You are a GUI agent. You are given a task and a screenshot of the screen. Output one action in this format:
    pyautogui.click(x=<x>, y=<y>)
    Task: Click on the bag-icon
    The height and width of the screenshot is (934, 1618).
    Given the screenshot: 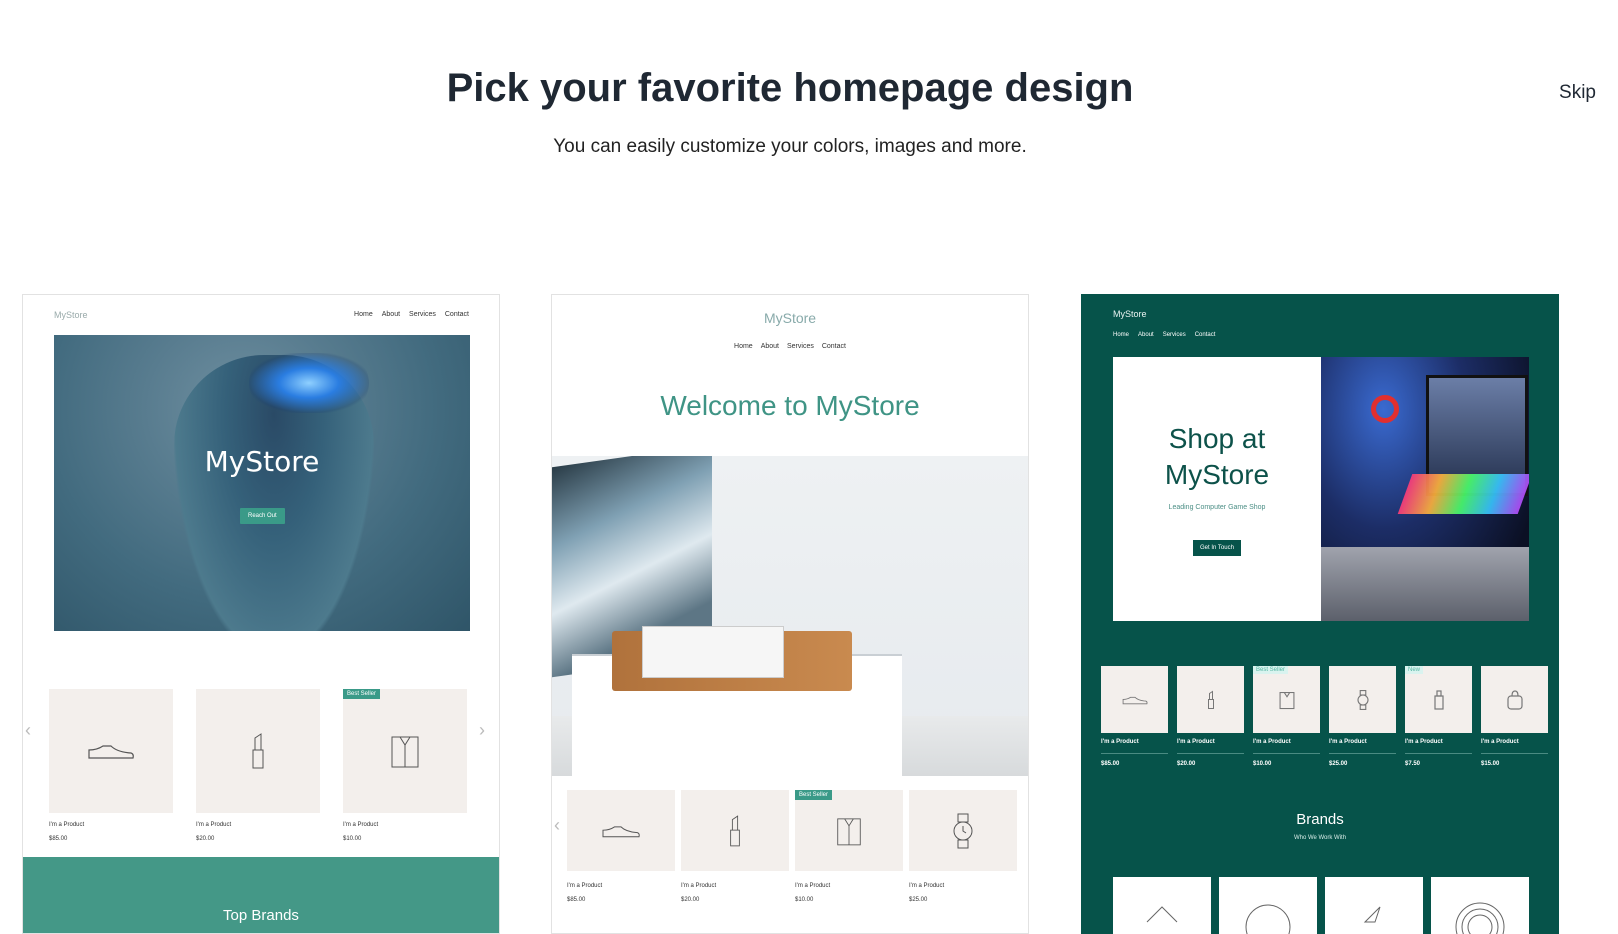 What is the action you would take?
    pyautogui.click(x=1514, y=699)
    